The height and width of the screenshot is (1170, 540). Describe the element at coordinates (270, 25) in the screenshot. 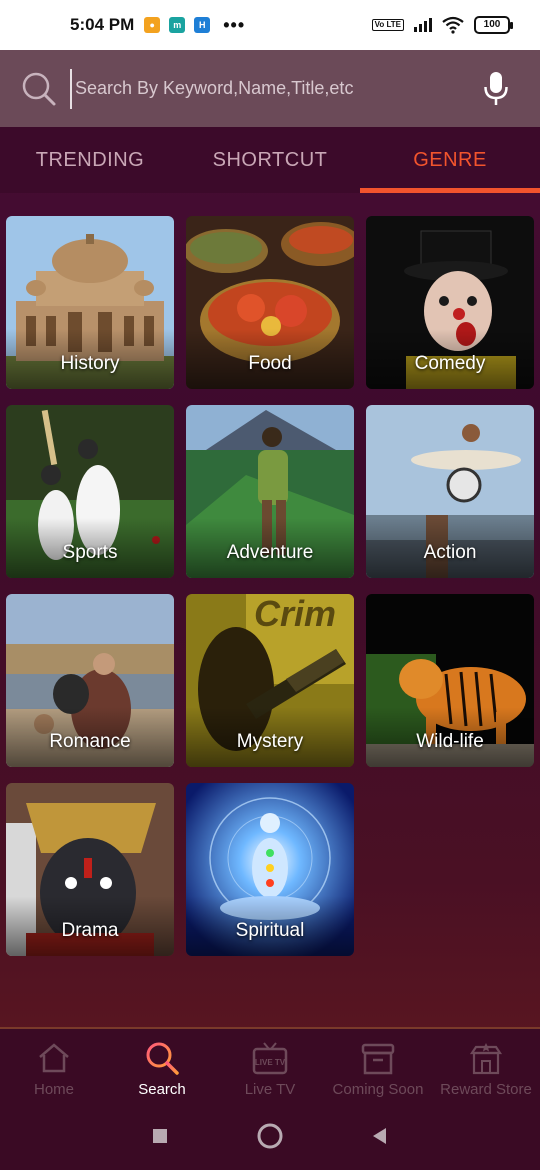

I see `status-bar: 5:04 PM ● m H ••• Vo LTE 100` at that location.